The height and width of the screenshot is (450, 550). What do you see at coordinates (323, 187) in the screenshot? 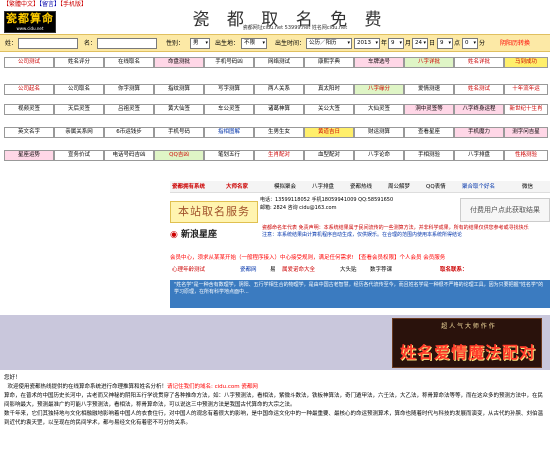
I see `tab-bazi: 八字排盘` at bounding box center [323, 187].